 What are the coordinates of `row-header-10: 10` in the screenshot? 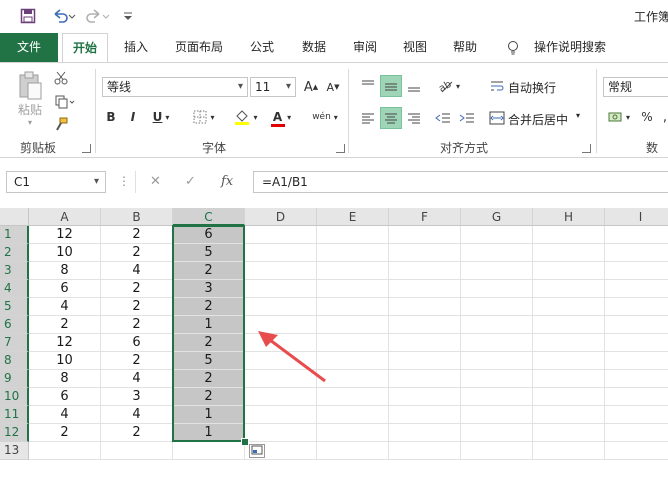 It's located at (14, 397).